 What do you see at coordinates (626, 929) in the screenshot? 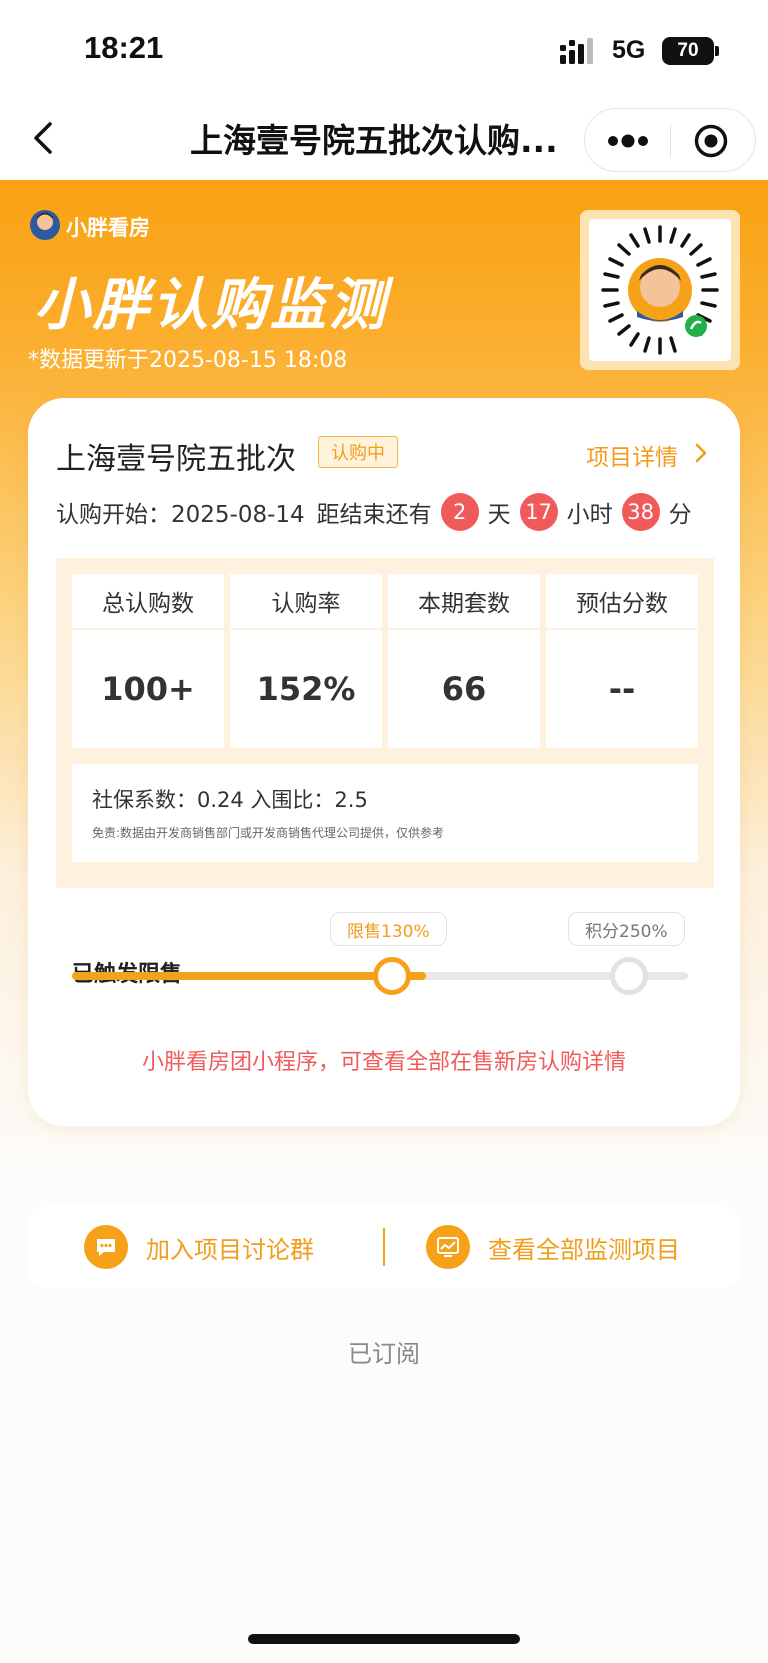
I see `points-tag: 积分250%` at bounding box center [626, 929].